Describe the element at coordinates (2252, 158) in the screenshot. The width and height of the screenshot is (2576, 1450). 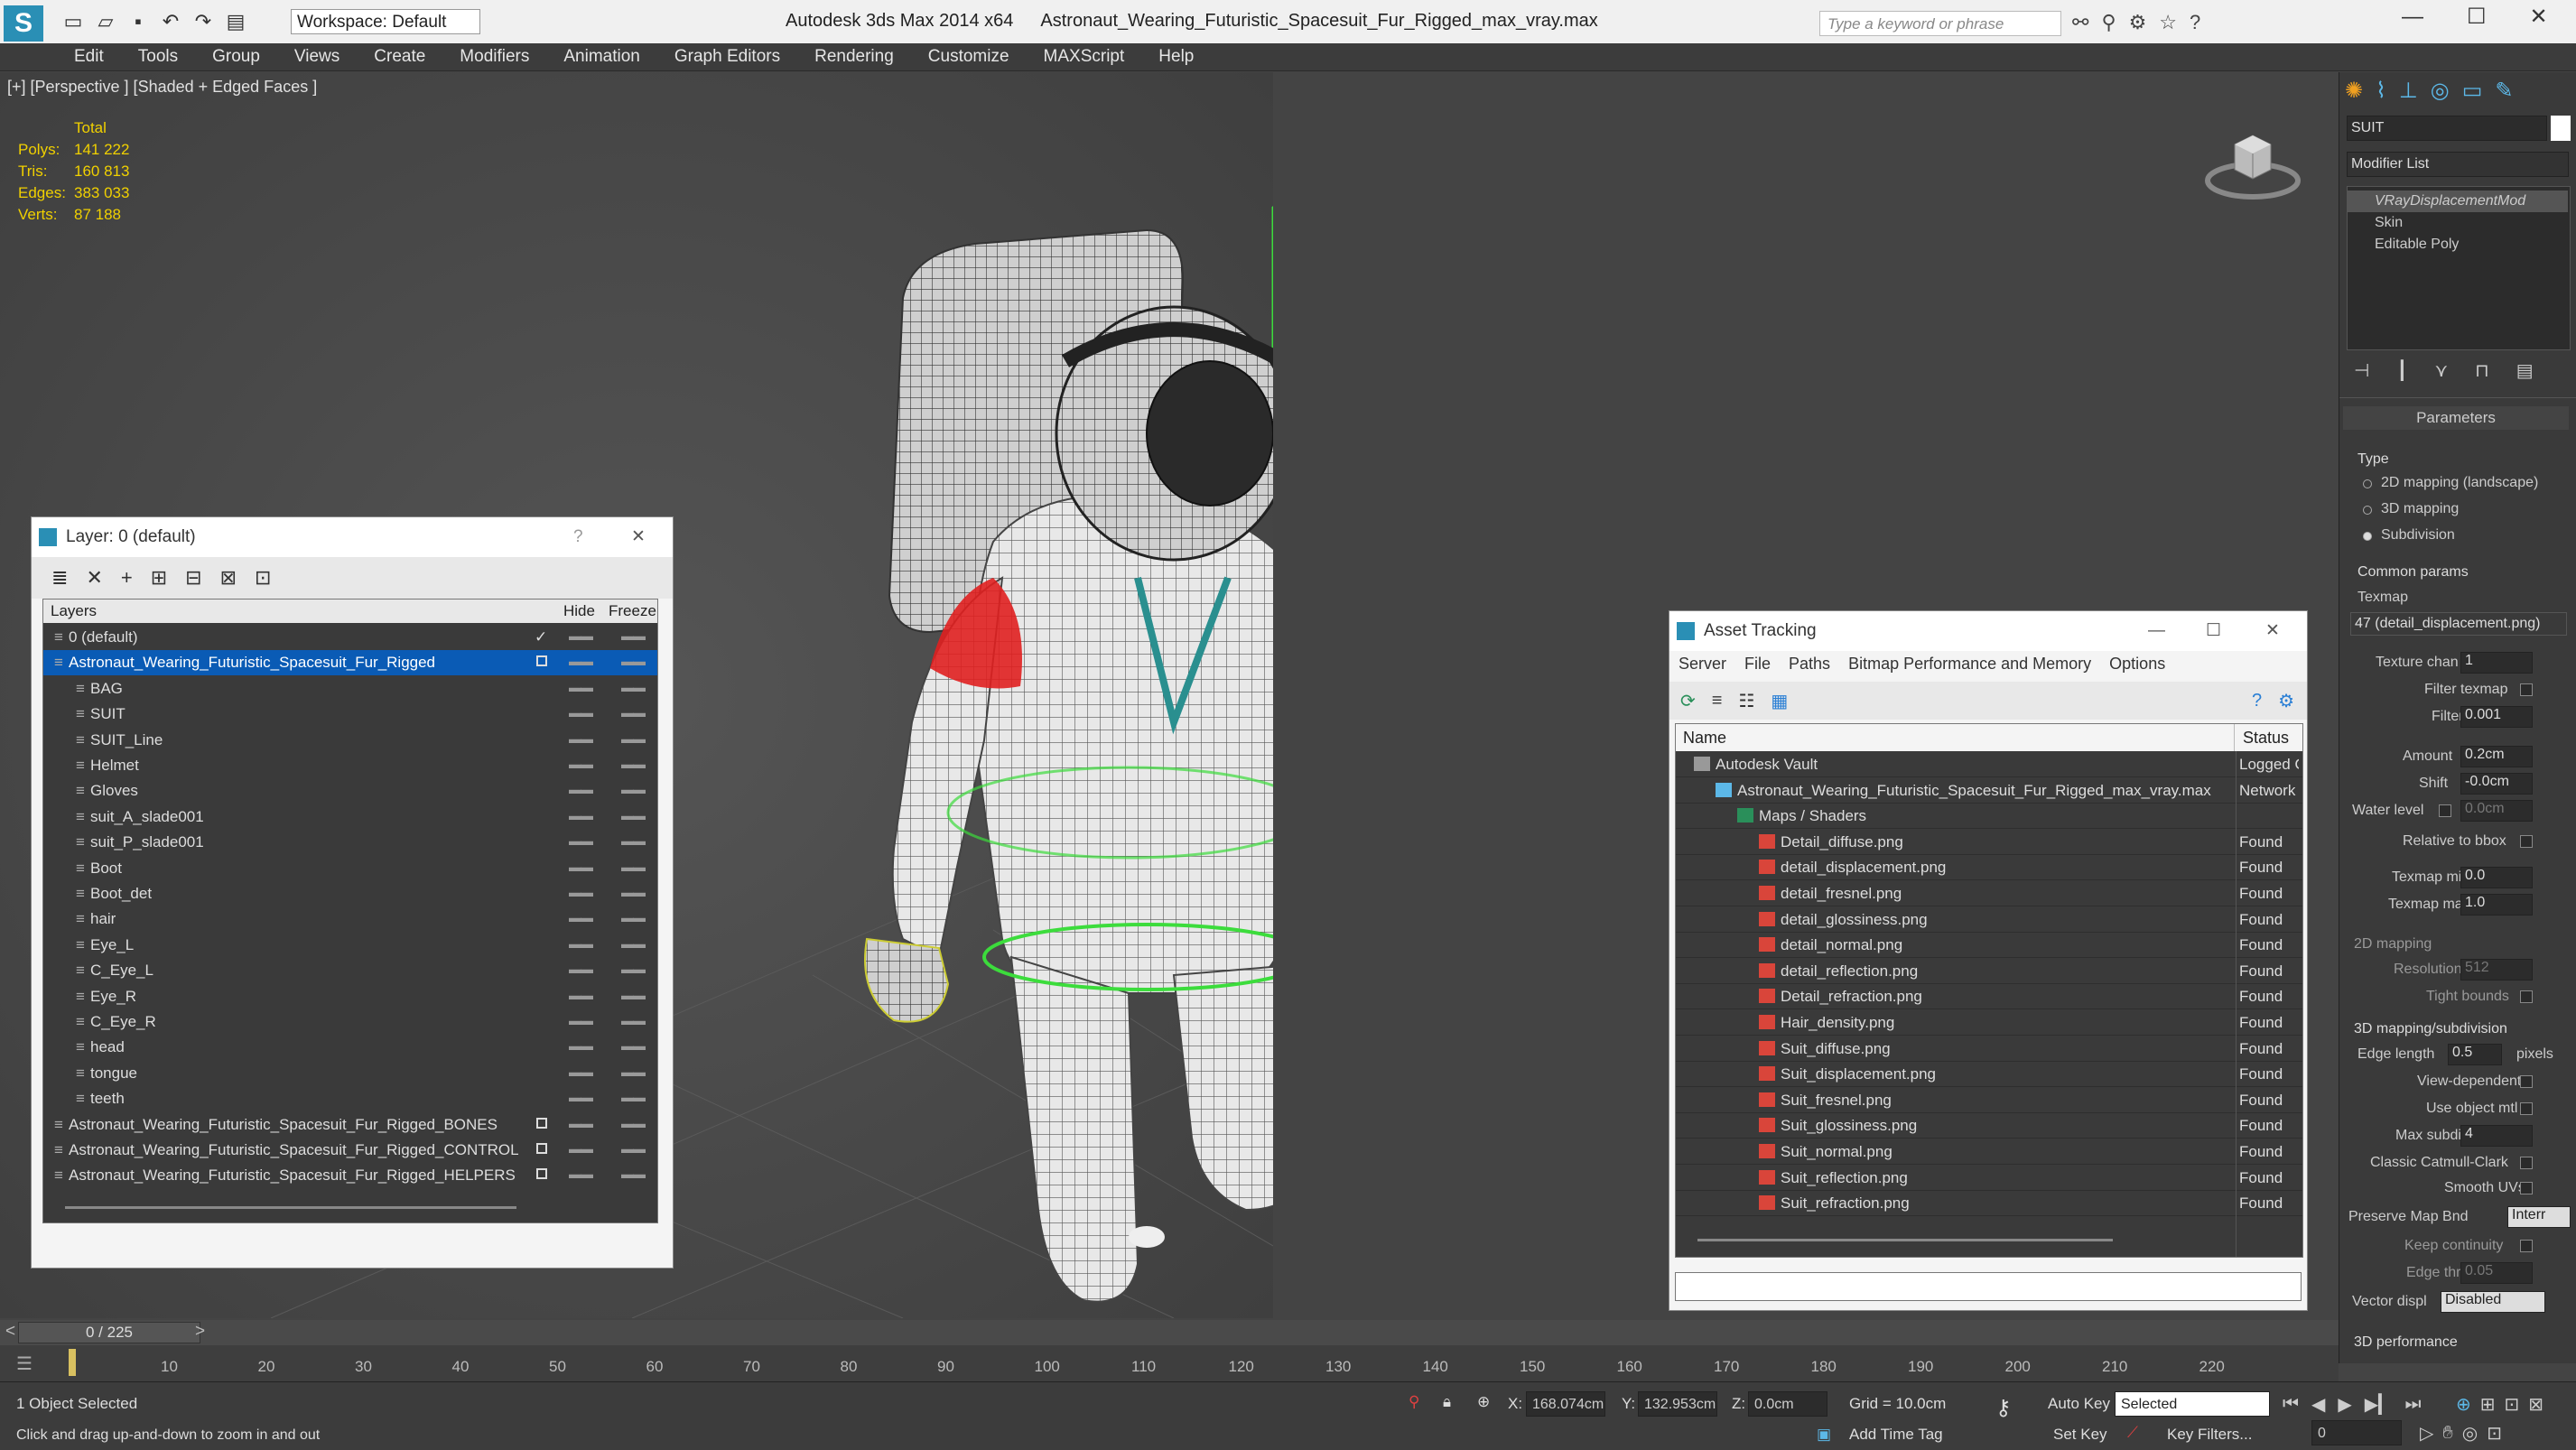
I see `viewcube-icon` at that location.